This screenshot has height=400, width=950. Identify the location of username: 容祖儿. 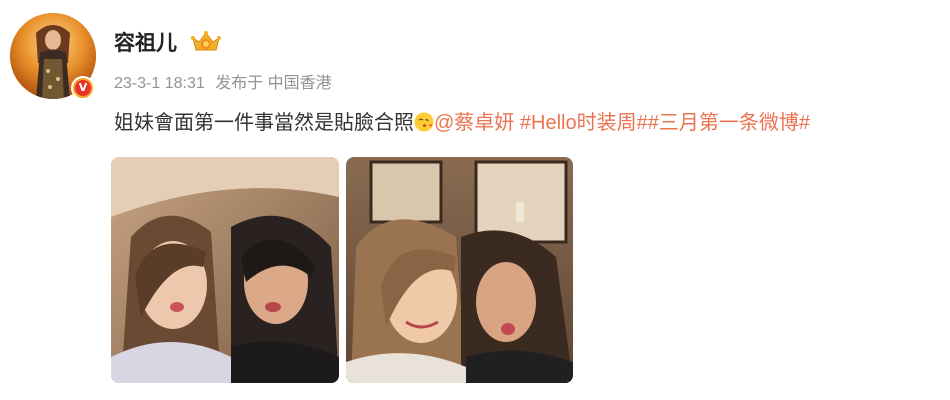
(145, 42).